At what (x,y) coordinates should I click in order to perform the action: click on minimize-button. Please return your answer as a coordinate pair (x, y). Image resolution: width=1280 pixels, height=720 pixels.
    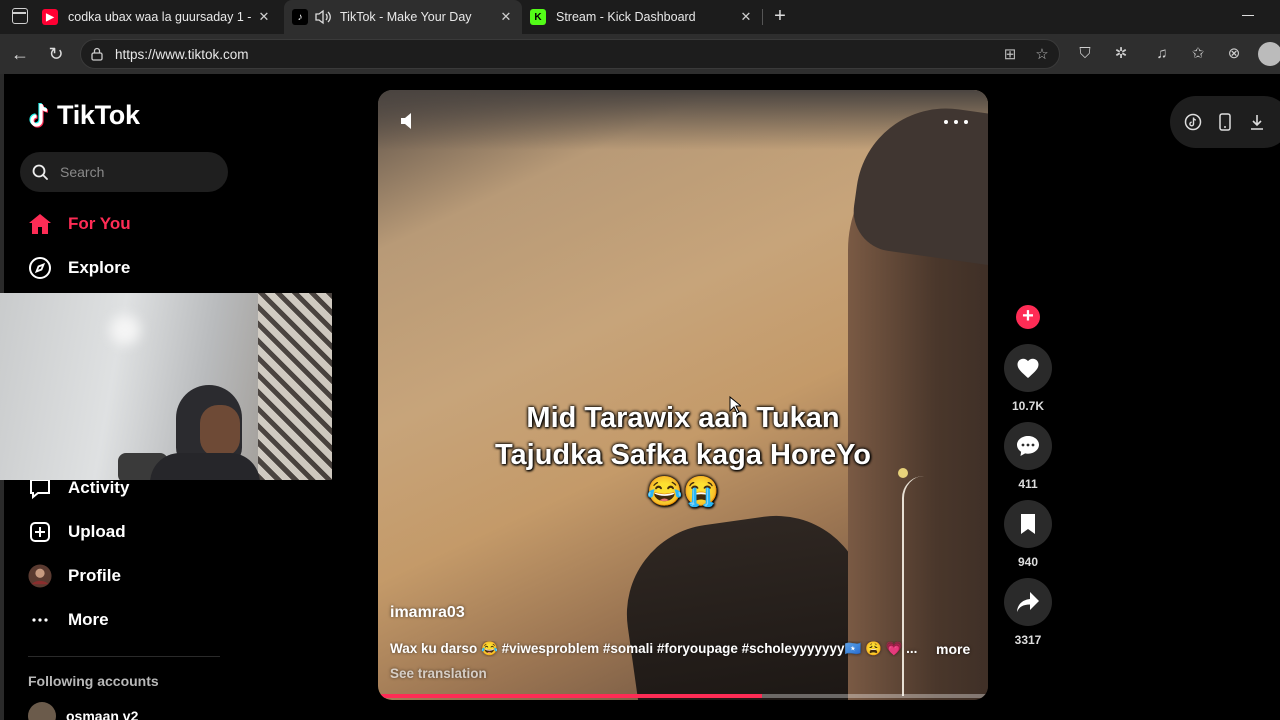
    Looking at the image, I should click on (1248, 15).